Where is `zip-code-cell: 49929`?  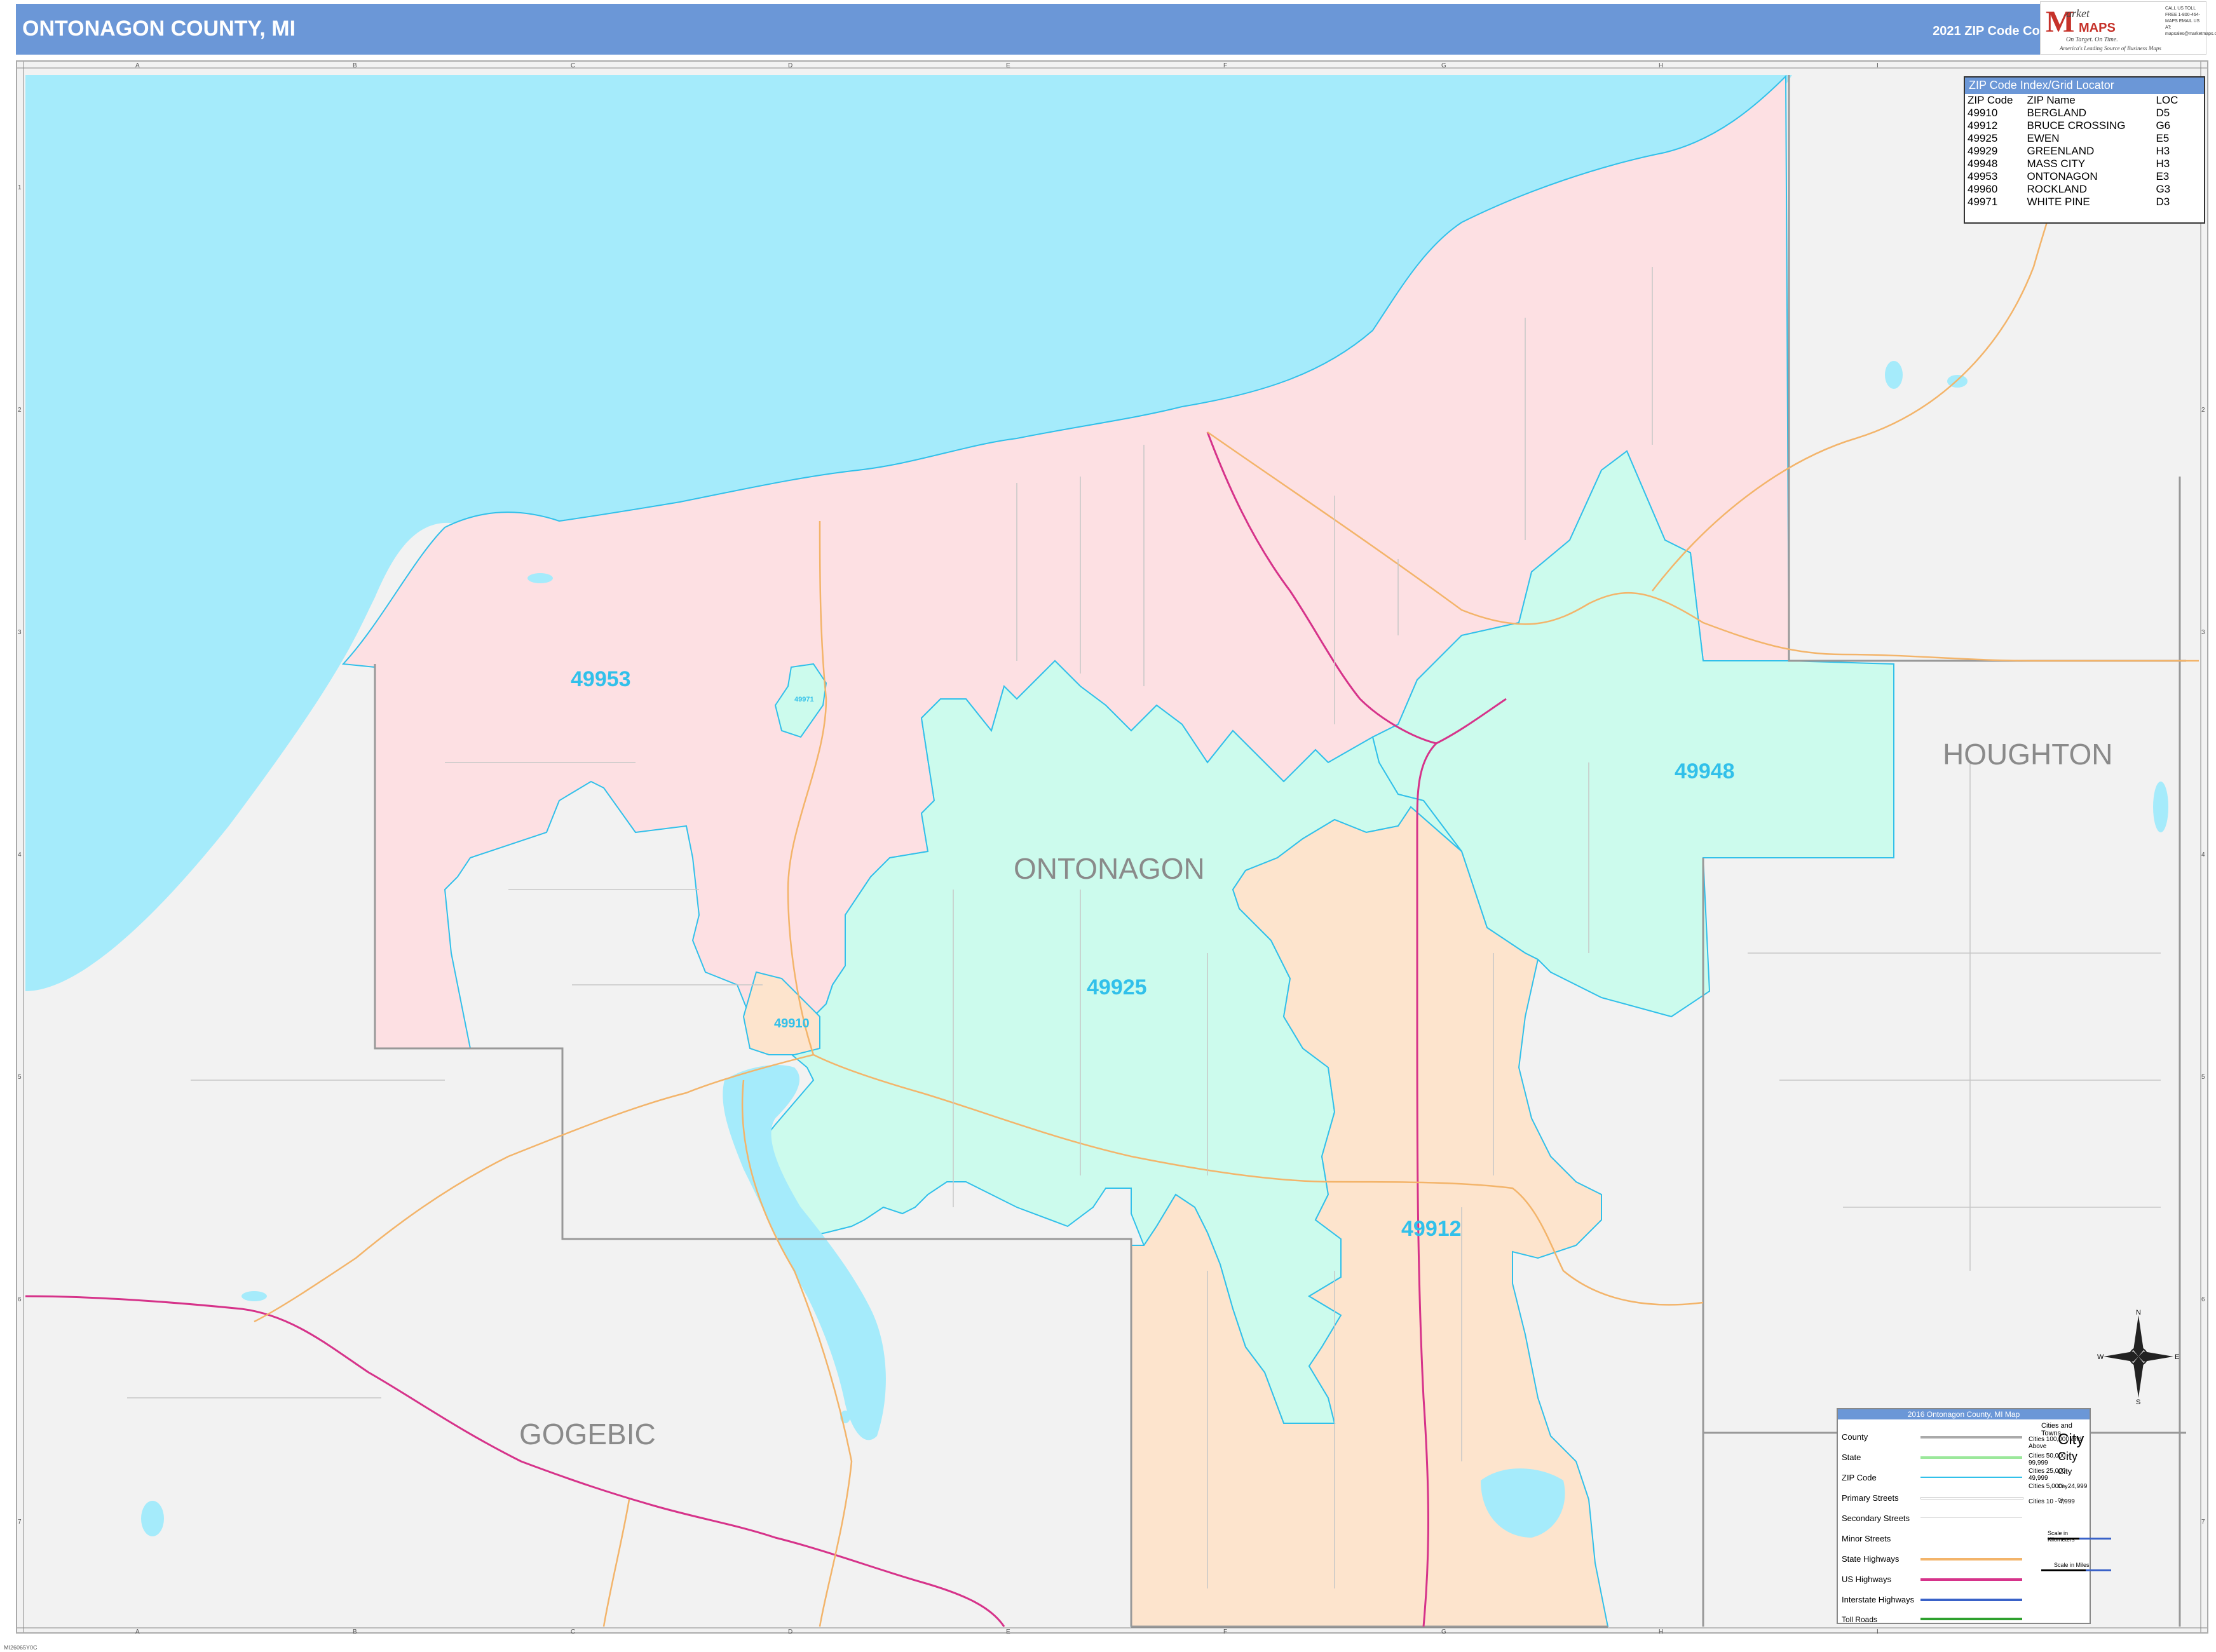
zip-code-cell: 49929 is located at coordinates (1983, 151).